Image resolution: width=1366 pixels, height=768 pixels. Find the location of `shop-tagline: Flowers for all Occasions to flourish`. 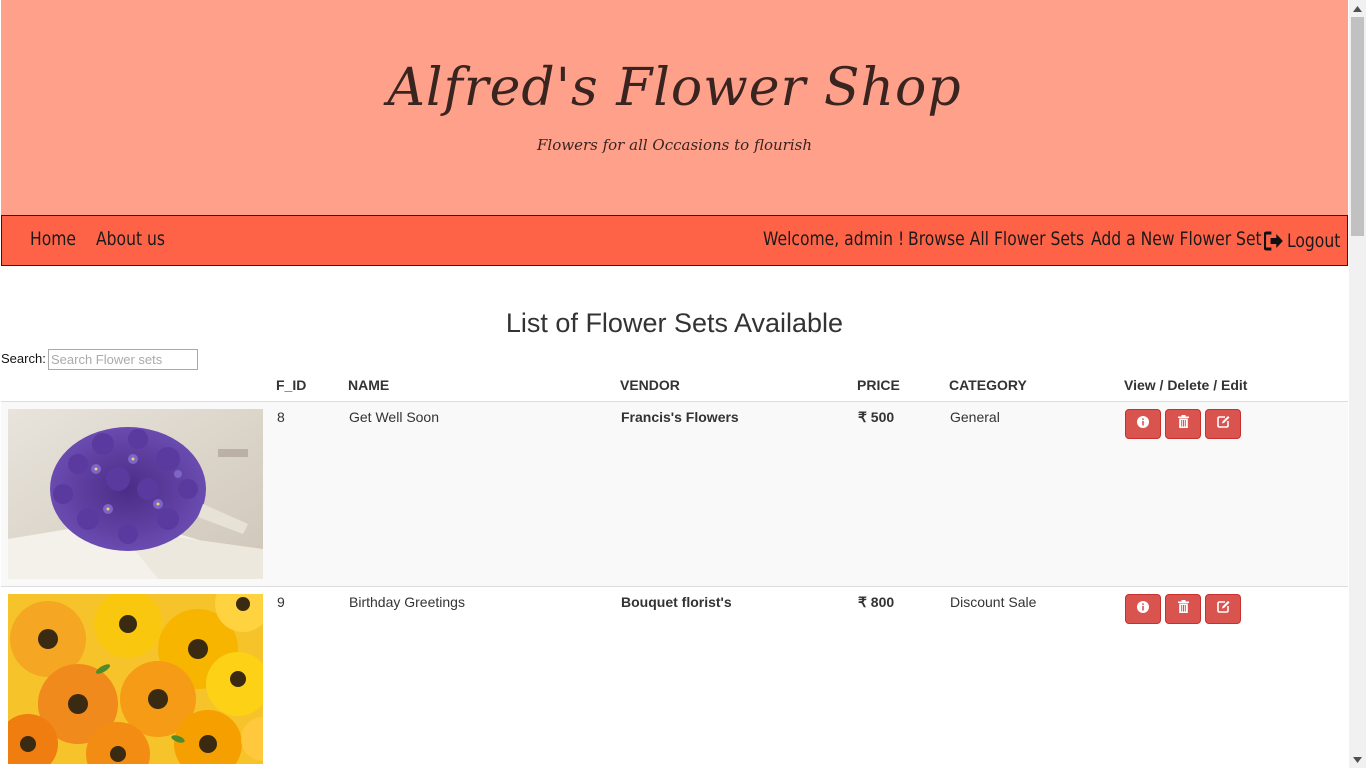

shop-tagline: Flowers for all Occasions to flourish is located at coordinates (674, 145).